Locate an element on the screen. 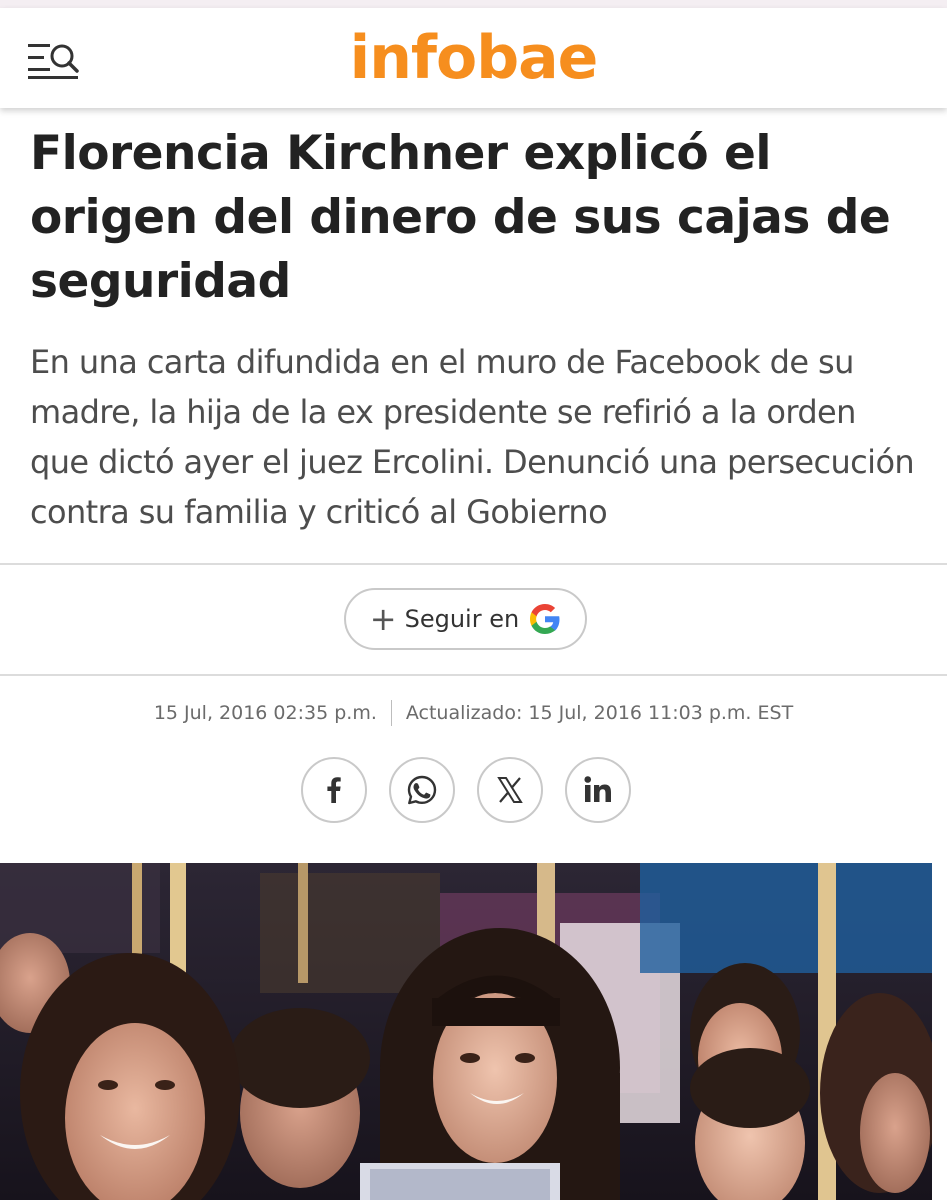 The height and width of the screenshot is (1200, 947). x-icon is located at coordinates (510, 790).